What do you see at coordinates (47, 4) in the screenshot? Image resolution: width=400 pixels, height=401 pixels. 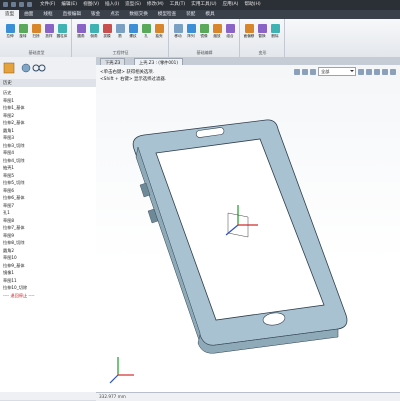 I see `menu-item: 文件(F)` at bounding box center [47, 4].